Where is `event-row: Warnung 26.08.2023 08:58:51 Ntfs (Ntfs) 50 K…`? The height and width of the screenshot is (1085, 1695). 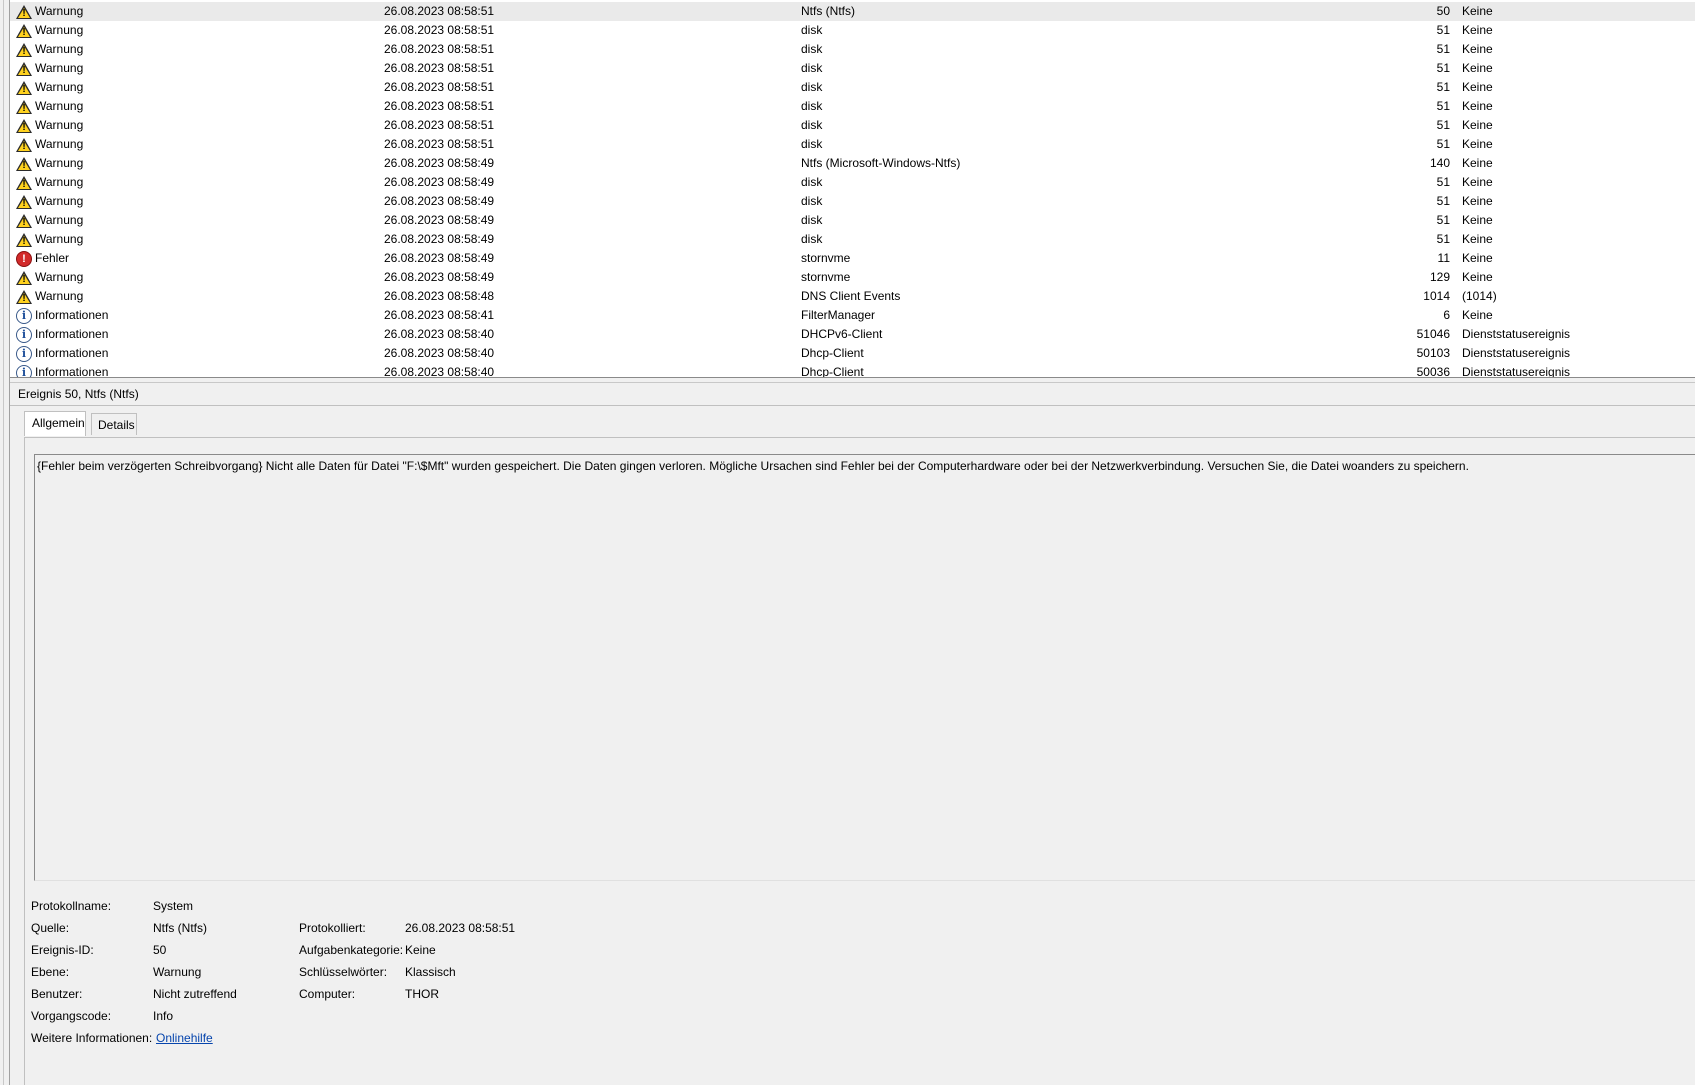
event-row: Warnung 26.08.2023 08:58:51 Ntfs (Ntfs) 50 K… is located at coordinates (852, 11).